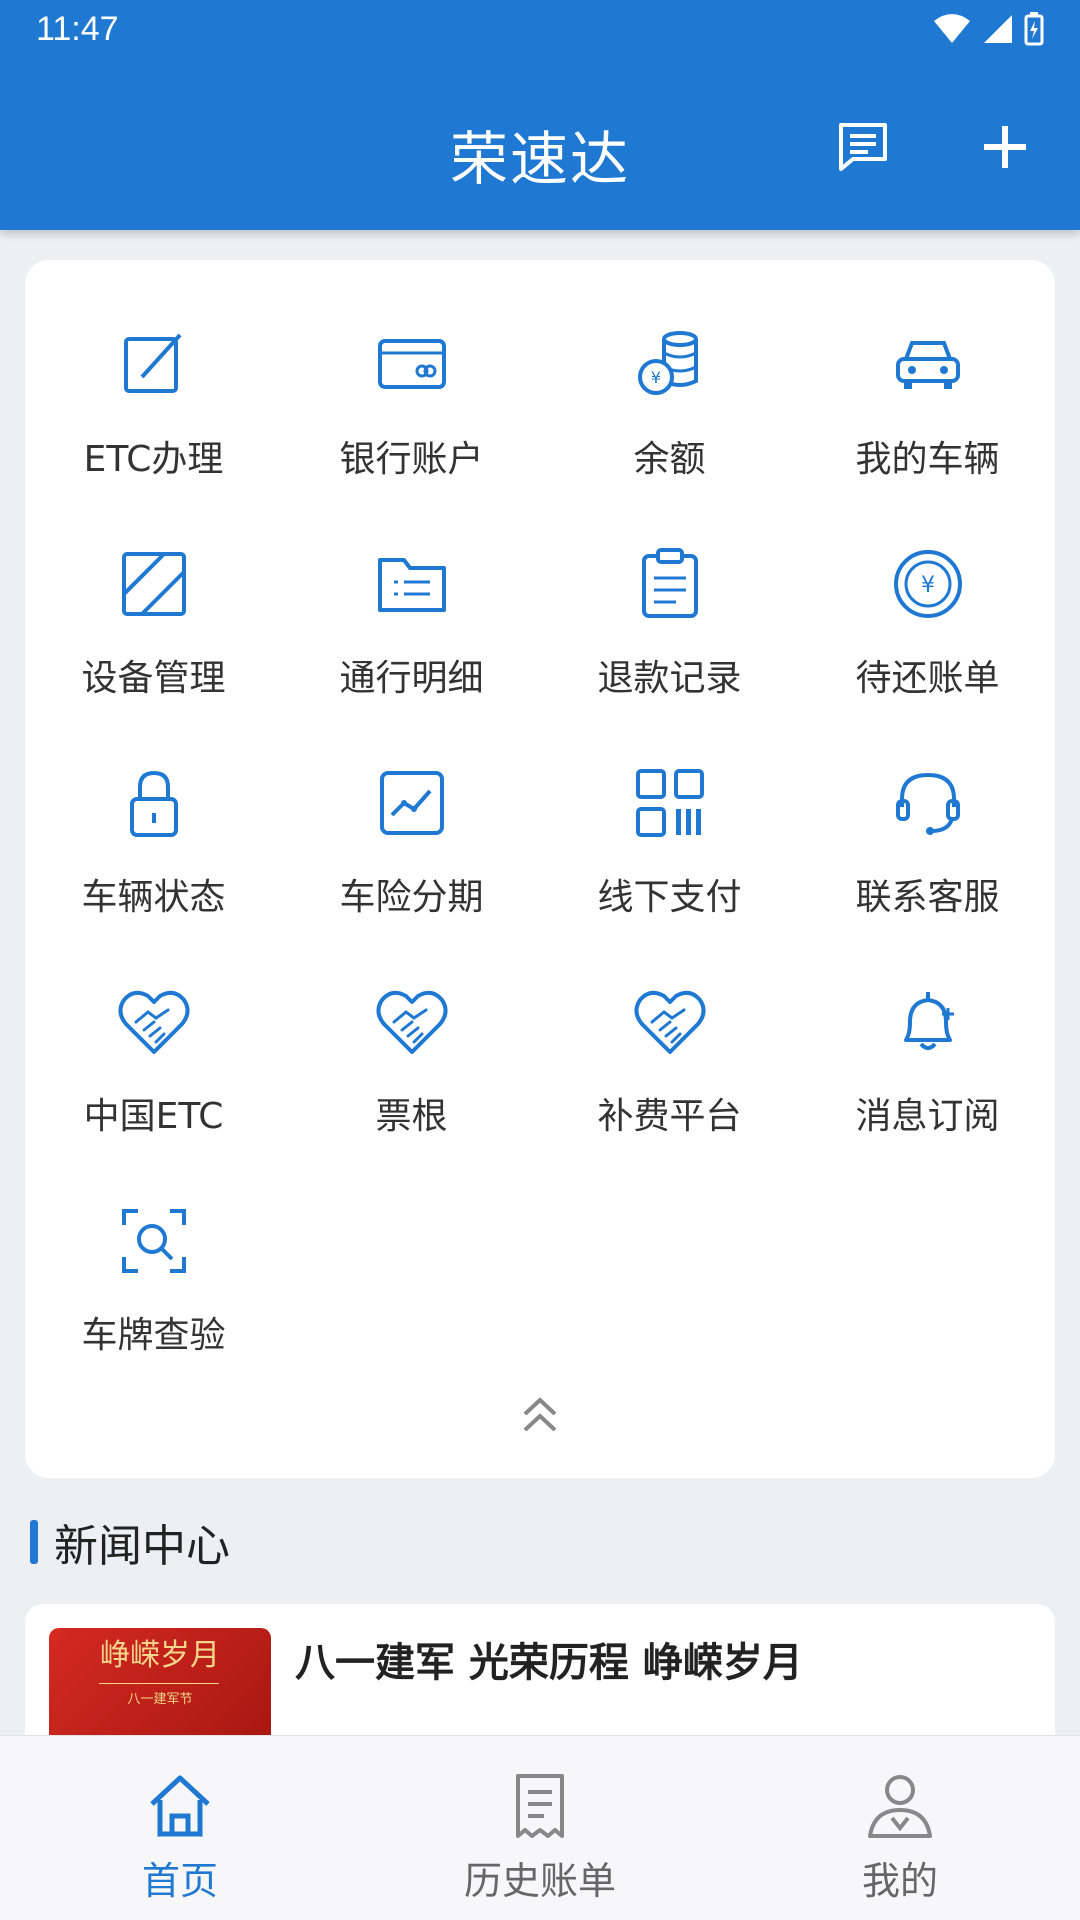 This screenshot has width=1080, height=1920. I want to click on battery-icon, so click(1034, 29).